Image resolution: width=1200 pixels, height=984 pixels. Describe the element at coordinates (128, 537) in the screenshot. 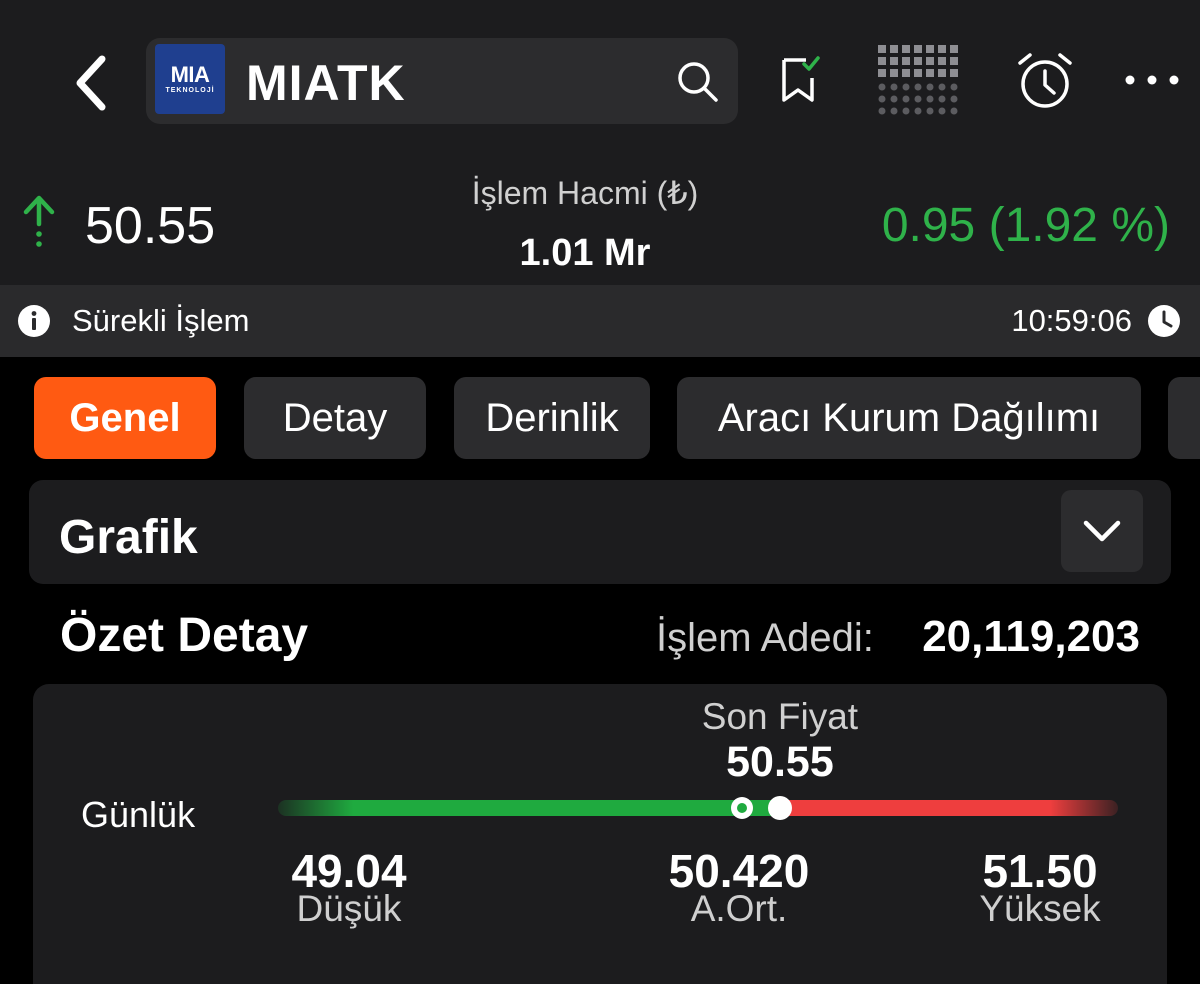

I see `chart-section-title: Grafik` at that location.